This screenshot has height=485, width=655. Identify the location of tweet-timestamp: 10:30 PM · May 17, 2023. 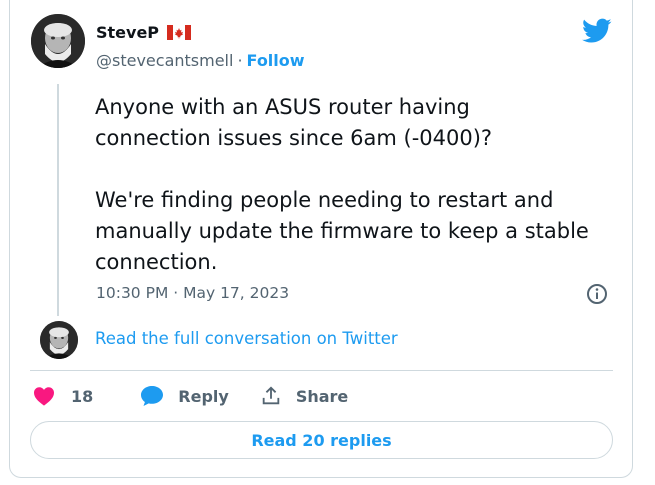
(192, 293).